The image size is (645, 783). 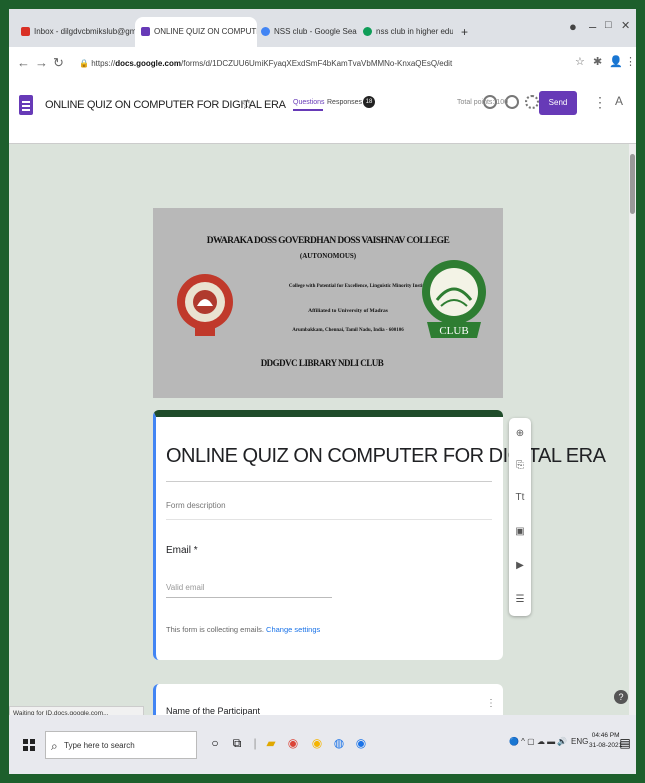 What do you see at coordinates (592, 26) in the screenshot?
I see `minimize-button: –` at bounding box center [592, 26].